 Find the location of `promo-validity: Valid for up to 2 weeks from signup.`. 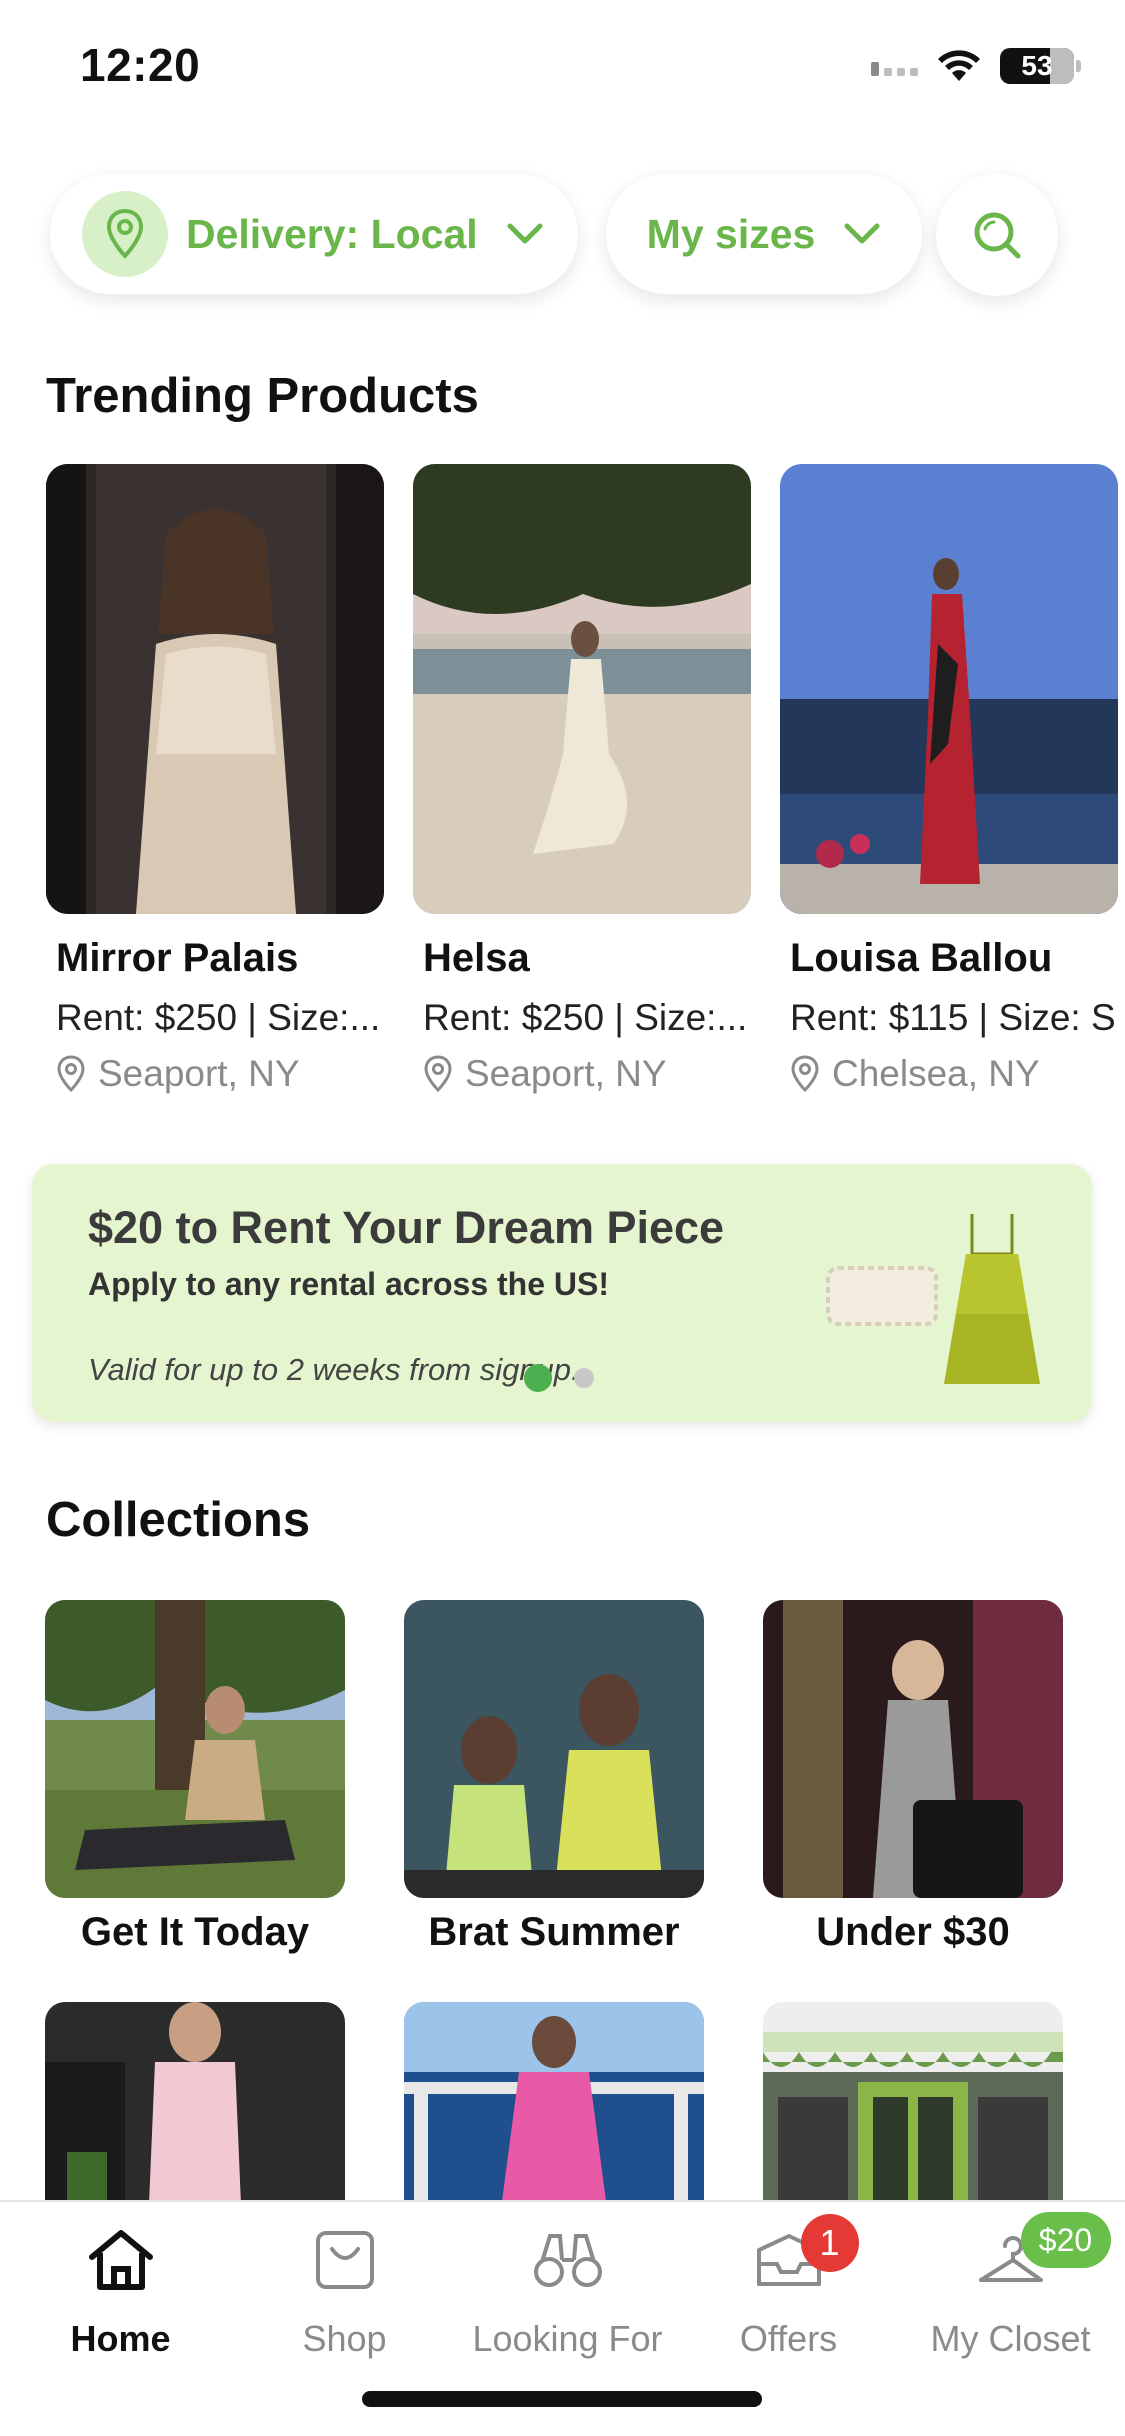

promo-validity: Valid for up to 2 weeks from signup. is located at coordinates (334, 1369).